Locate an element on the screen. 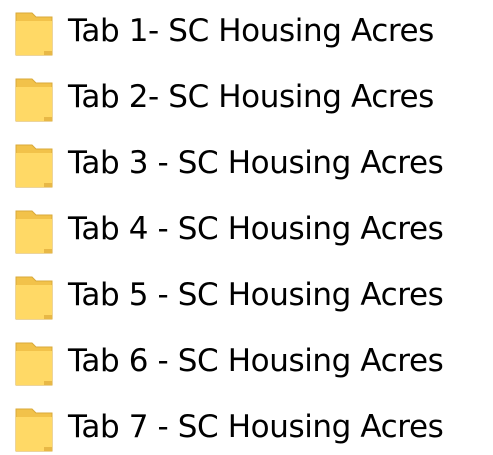 The height and width of the screenshot is (455, 493). folder-name: Tab 5 - SC Housing Acres is located at coordinates (256, 295).